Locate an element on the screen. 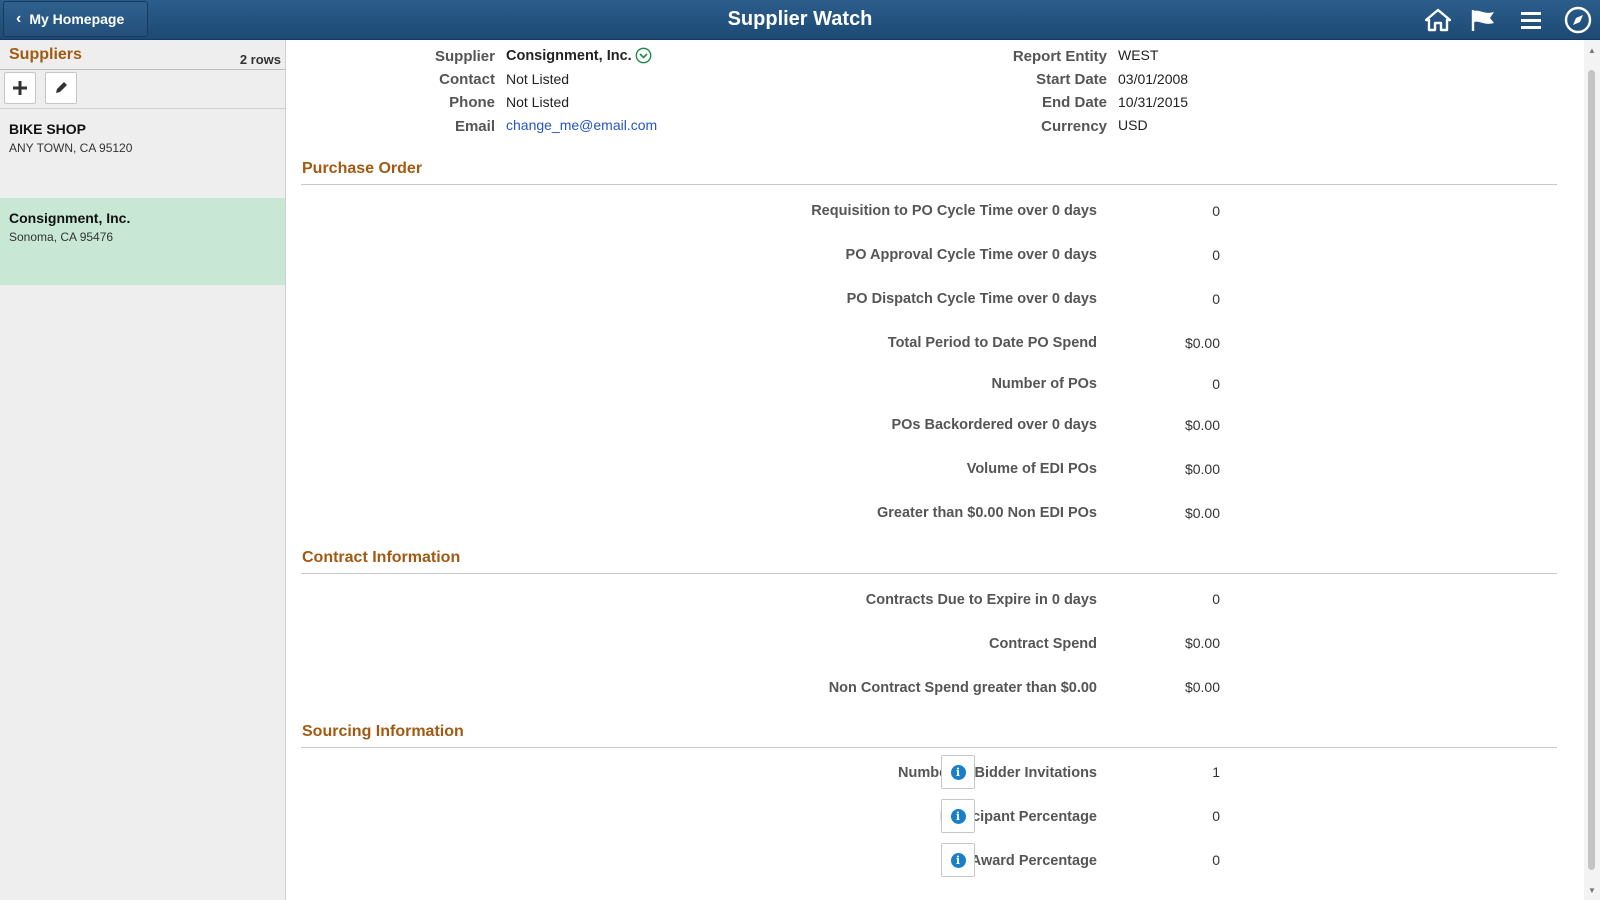 The image size is (1600, 900). email-link: change_me@email.com is located at coordinates (581, 125).